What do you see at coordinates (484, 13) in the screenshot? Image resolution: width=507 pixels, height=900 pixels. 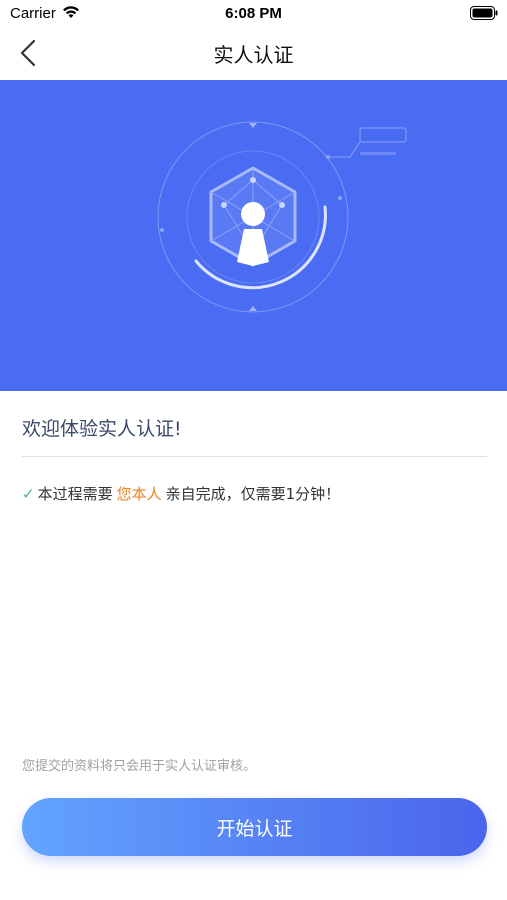 I see `battery-icon` at bounding box center [484, 13].